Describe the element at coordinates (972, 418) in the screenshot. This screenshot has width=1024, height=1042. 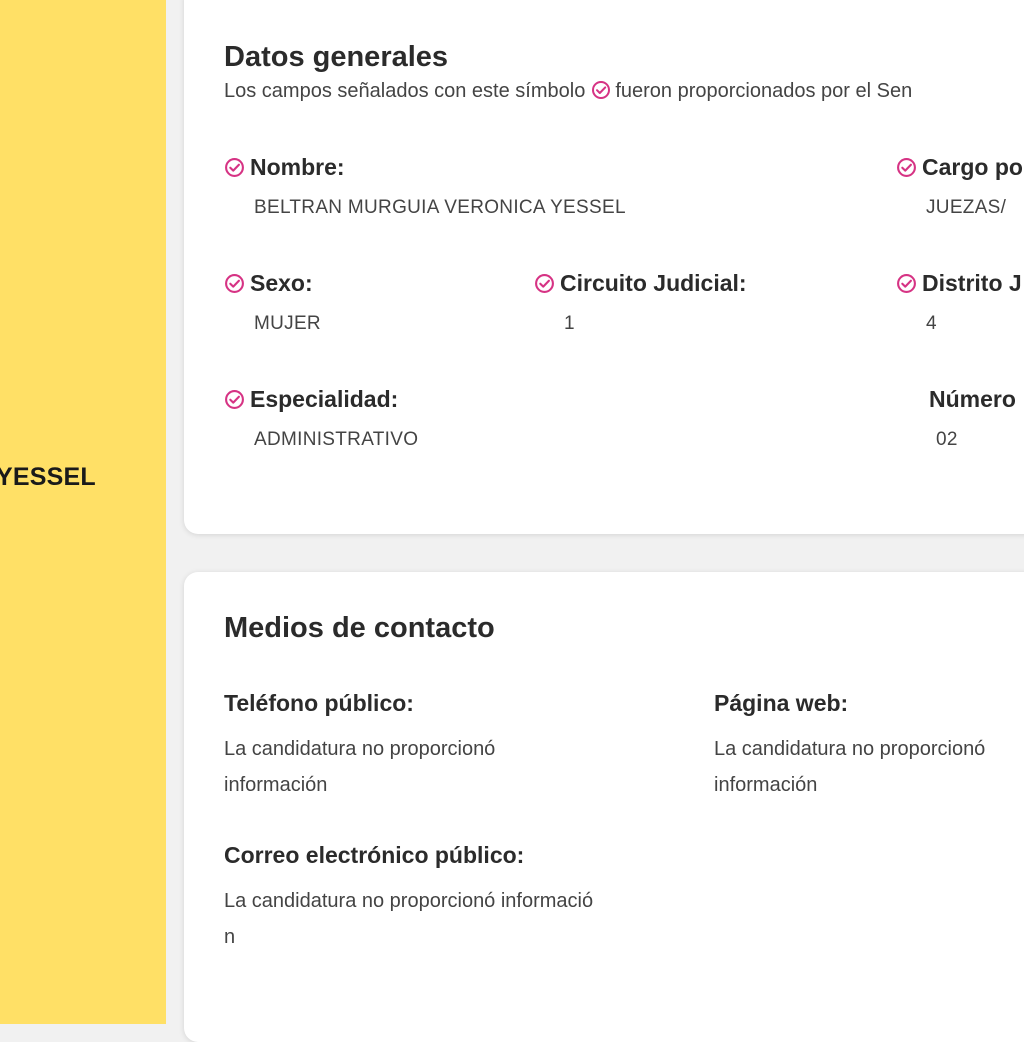
I see `field-numero: Número 02` at that location.